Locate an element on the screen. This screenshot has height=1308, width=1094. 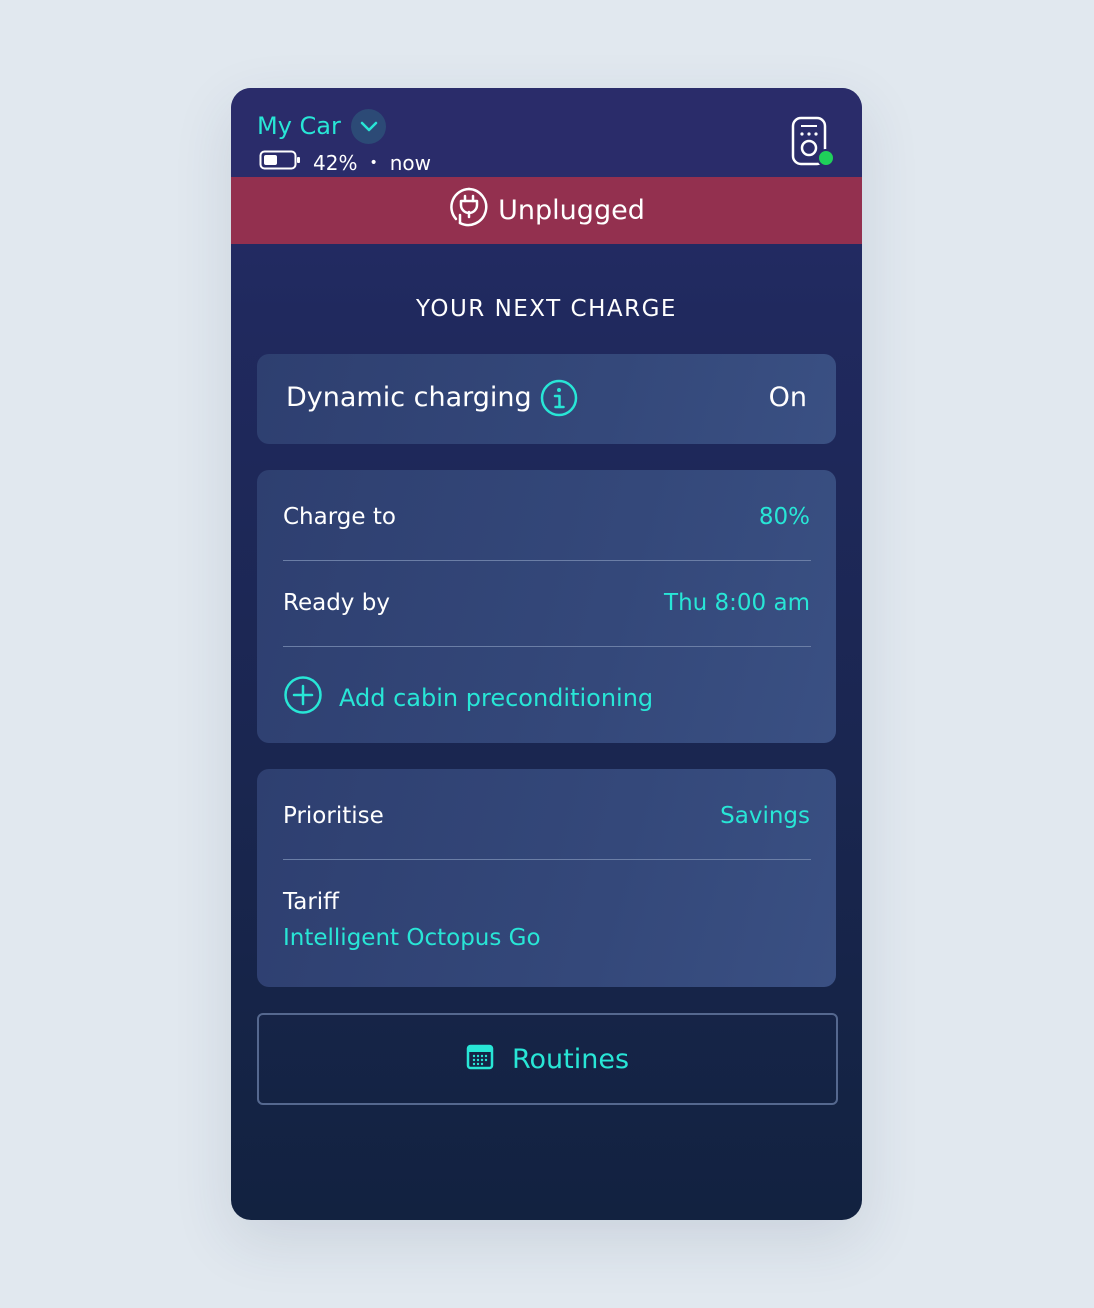
tariff-label: Tariff is located at coordinates (311, 902).